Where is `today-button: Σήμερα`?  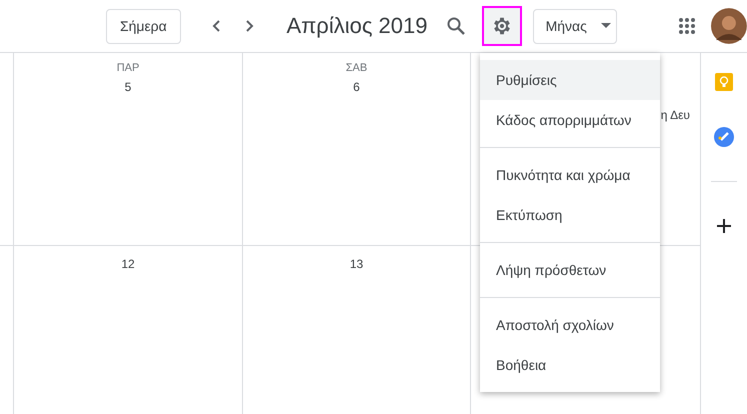
today-button: Σήμερα is located at coordinates (143, 26).